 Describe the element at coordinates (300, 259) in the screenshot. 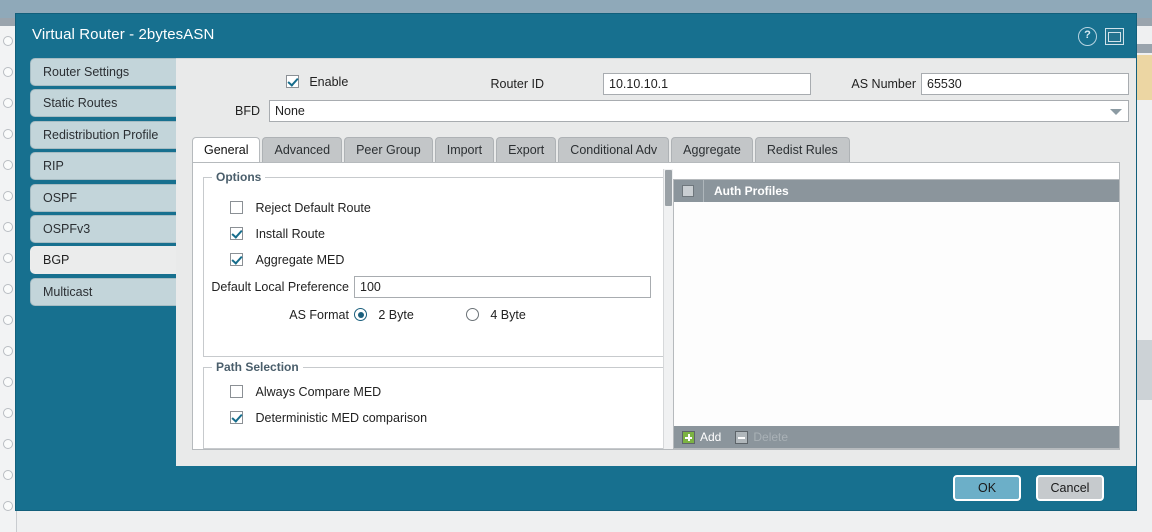

I see `aggregate-med-label: Aggregate MED` at that location.